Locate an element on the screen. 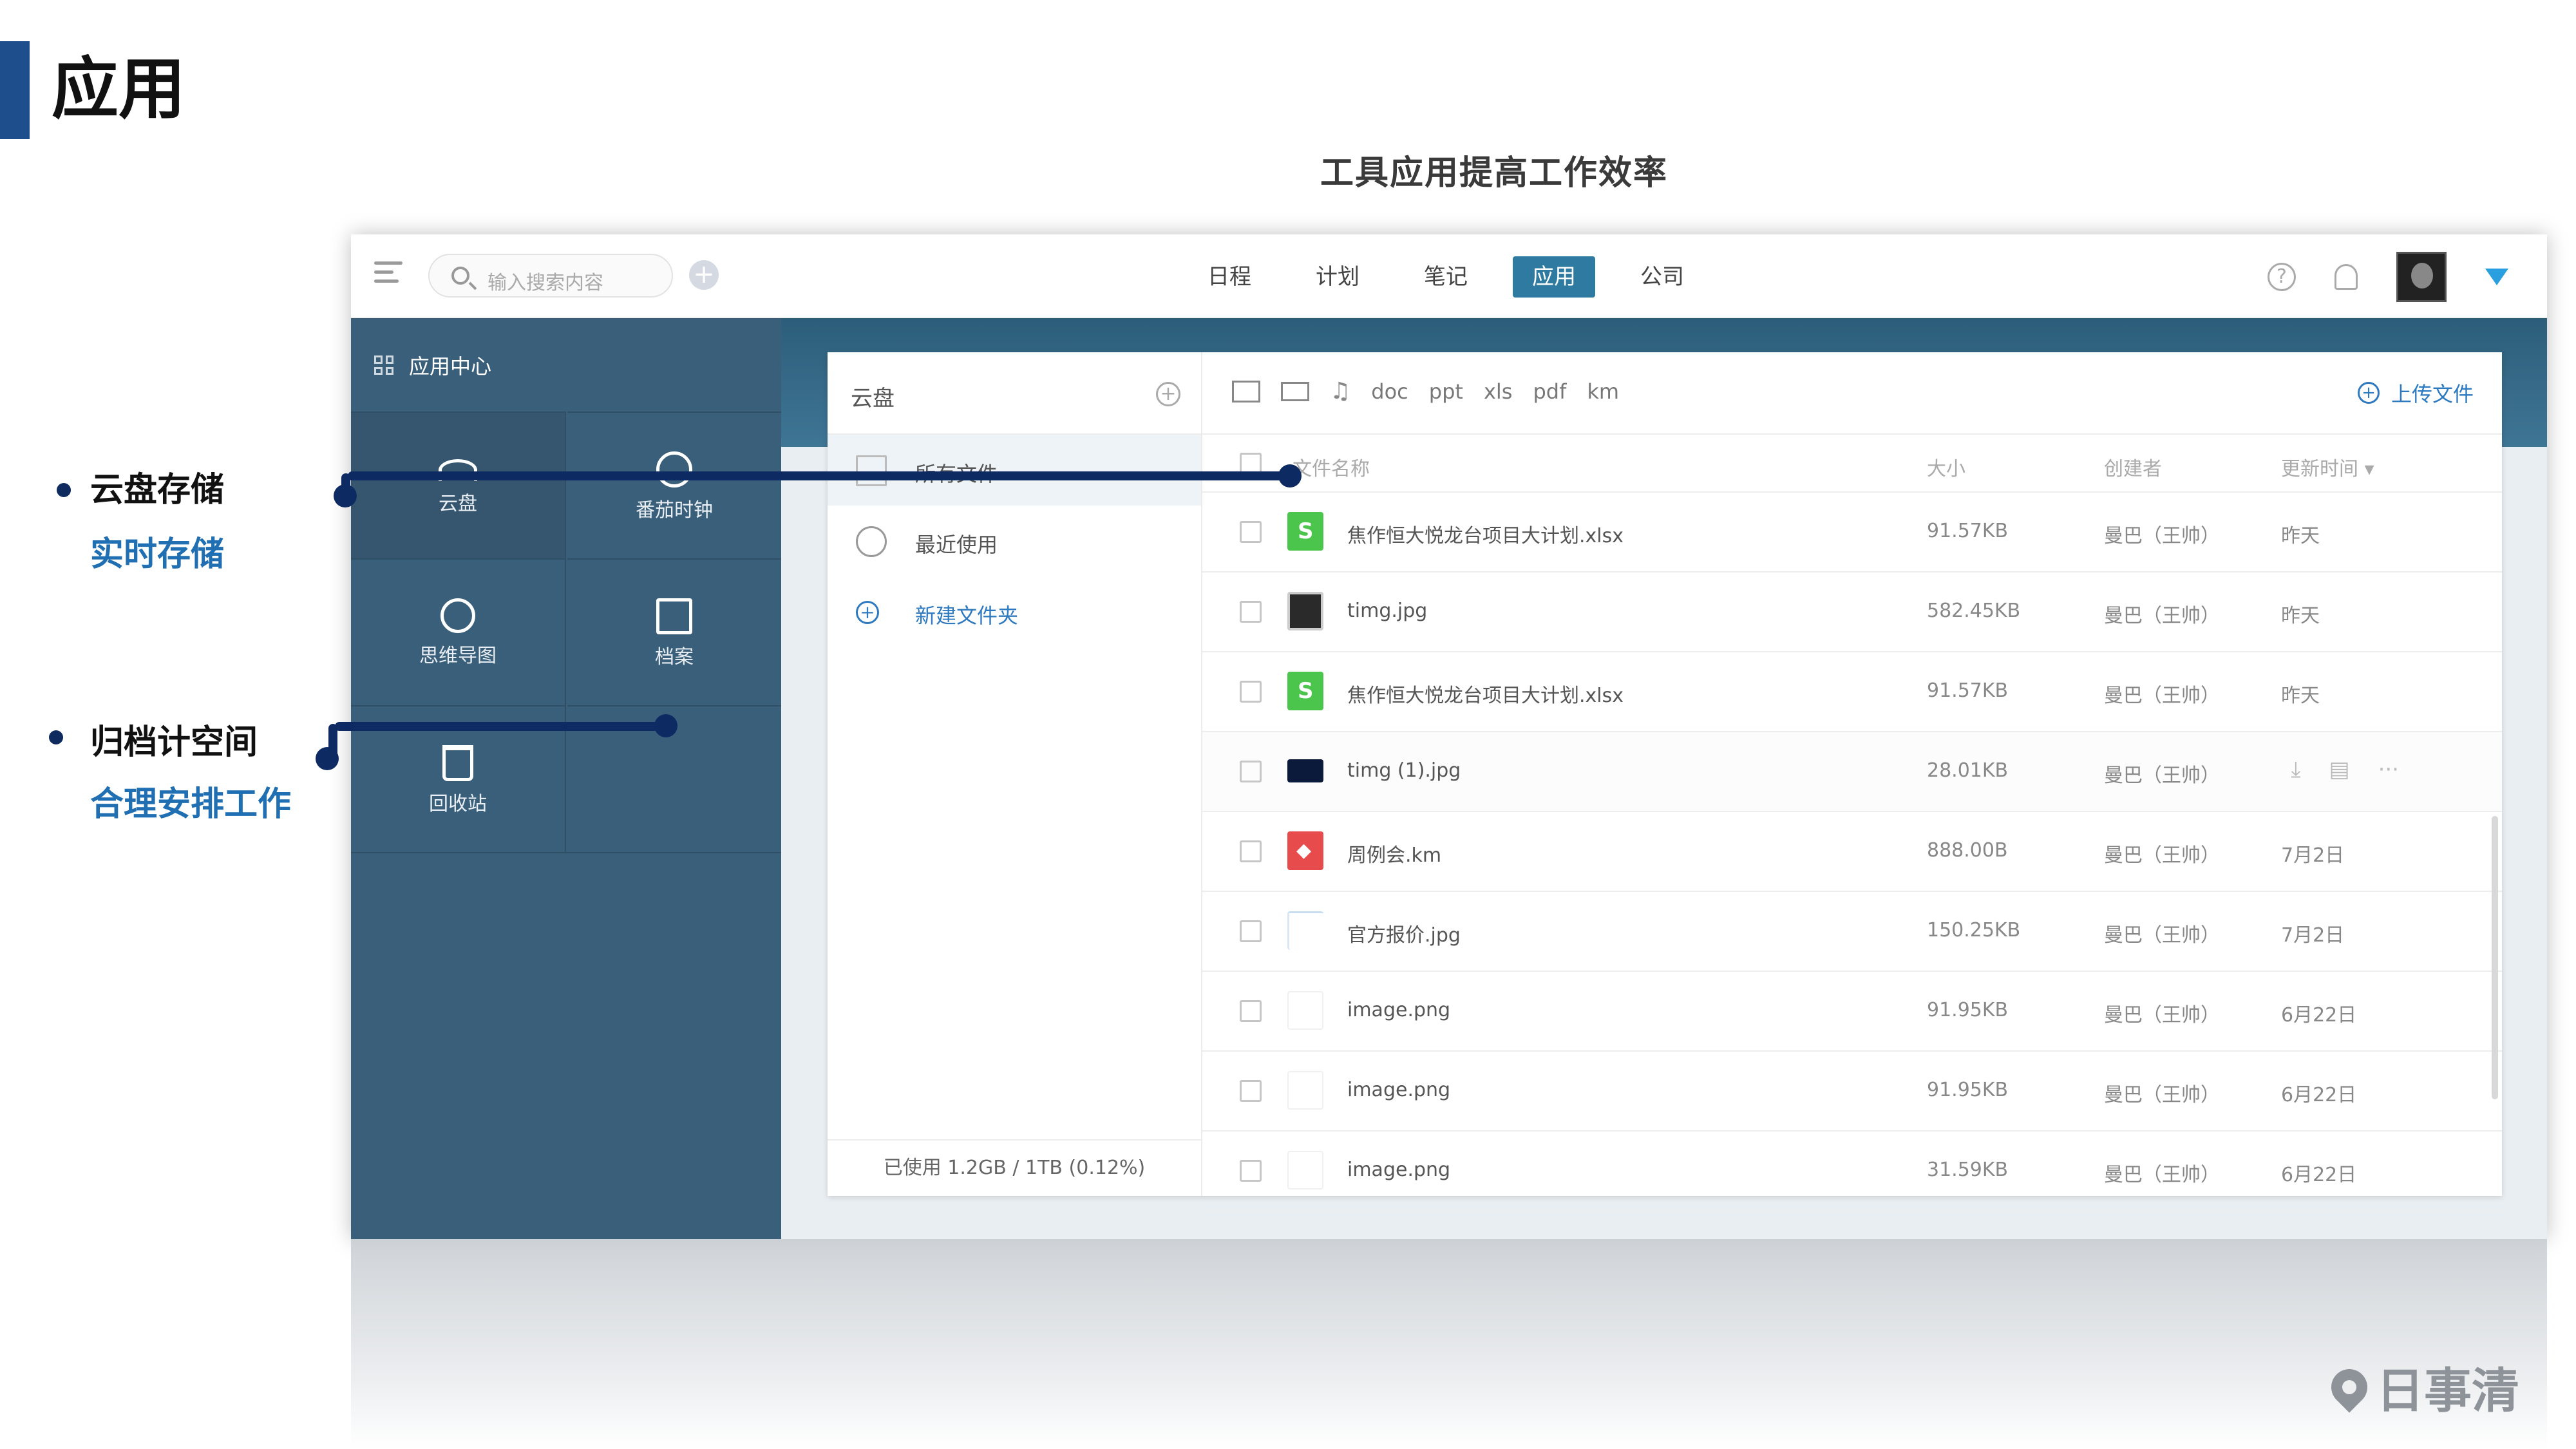 This screenshot has height=1449, width=2576. tile-pomodoro: 番茄时钟 is located at coordinates (674, 485).